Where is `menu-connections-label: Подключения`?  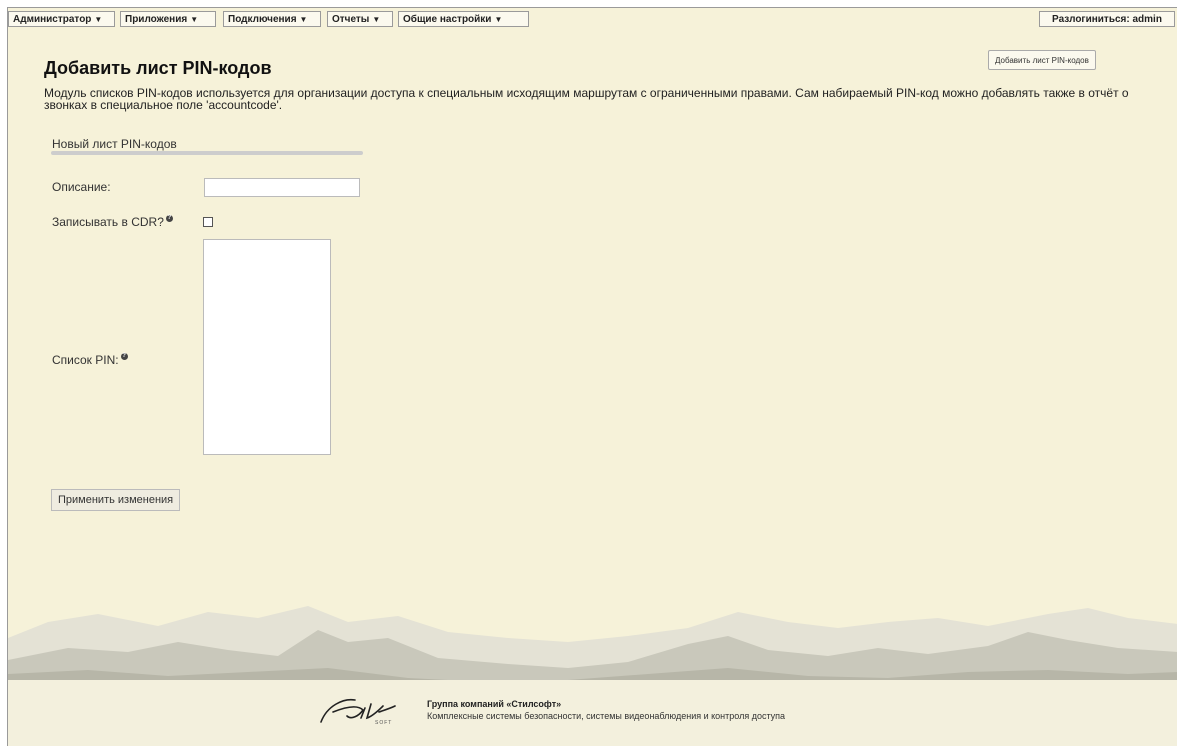
menu-connections-label: Подключения is located at coordinates (262, 19).